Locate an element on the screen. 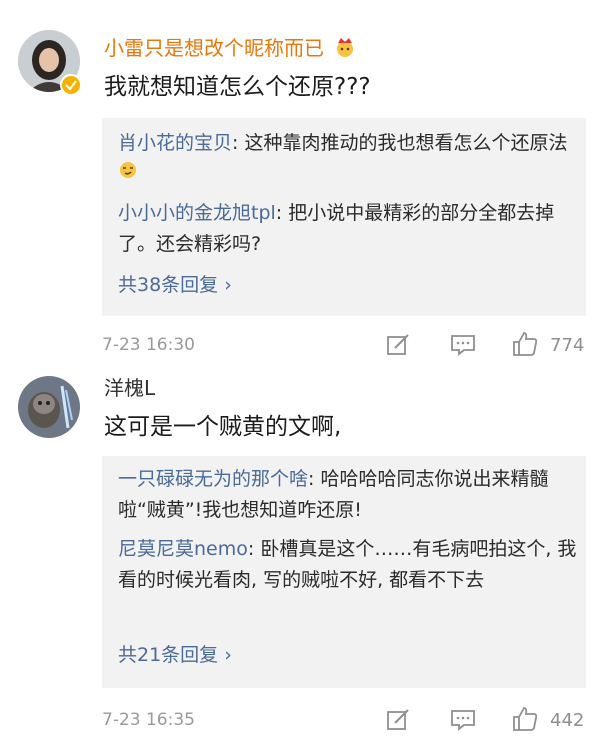 Image resolution: width=600 pixels, height=745 pixels. timestamp: 7-23 16:30 is located at coordinates (148, 345).